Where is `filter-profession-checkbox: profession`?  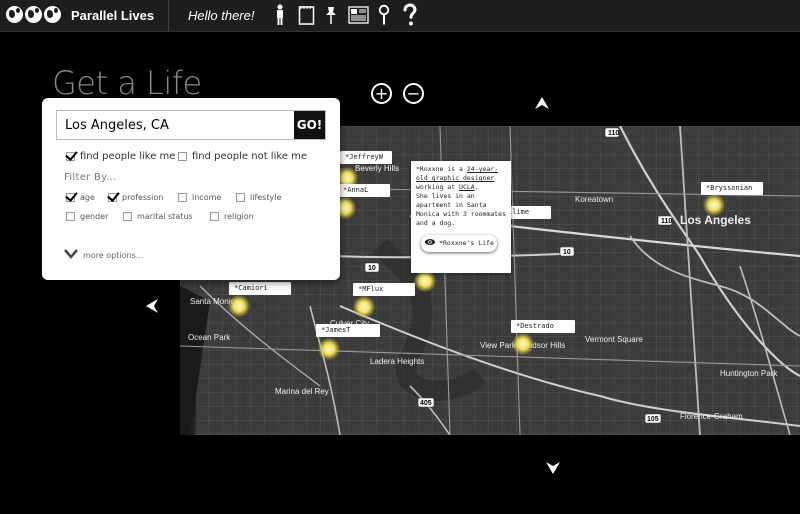 filter-profession-checkbox: profession is located at coordinates (135, 197).